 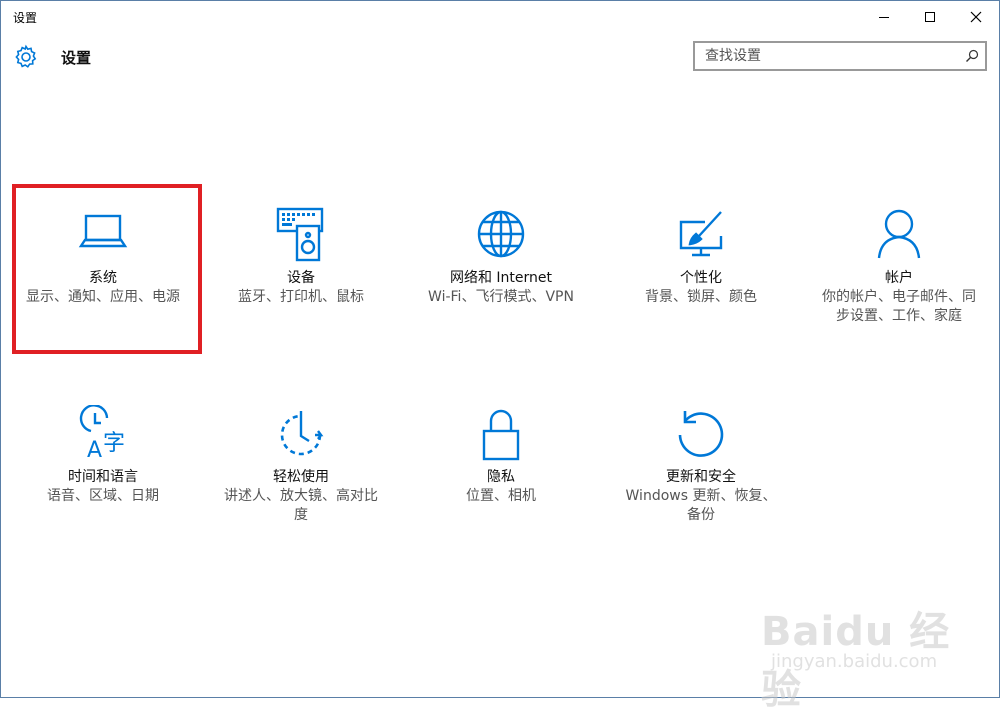 What do you see at coordinates (103, 256) in the screenshot?
I see `tile-system: 系统 显示、通知、应用、电源` at bounding box center [103, 256].